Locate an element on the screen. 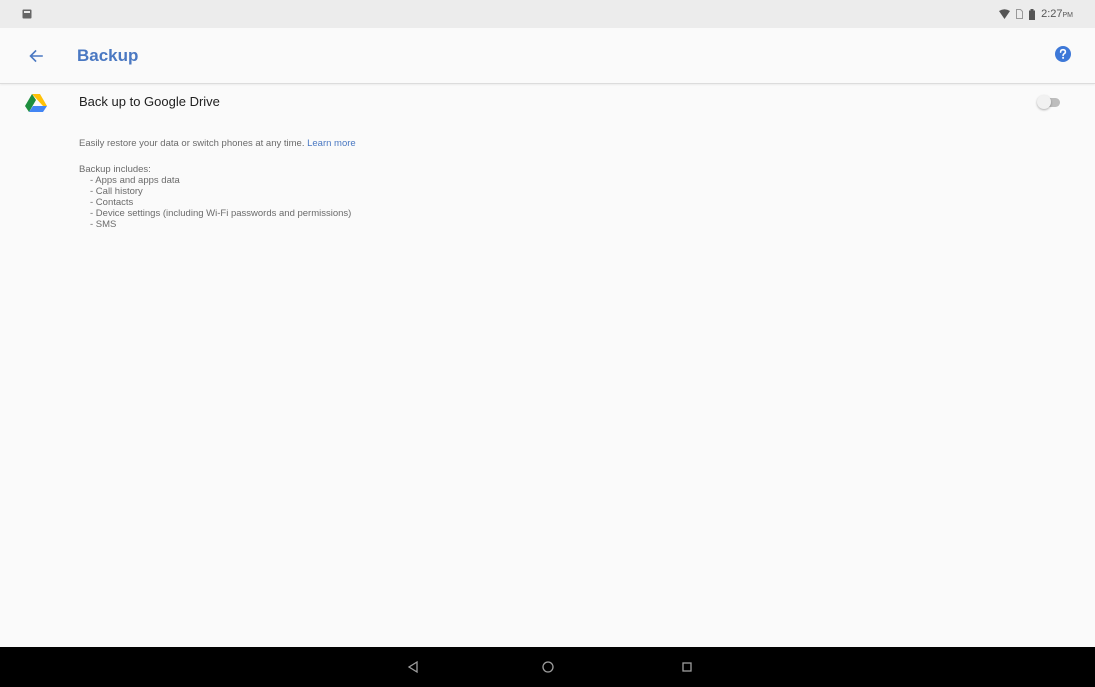  nav-back-button is located at coordinates (413, 667).